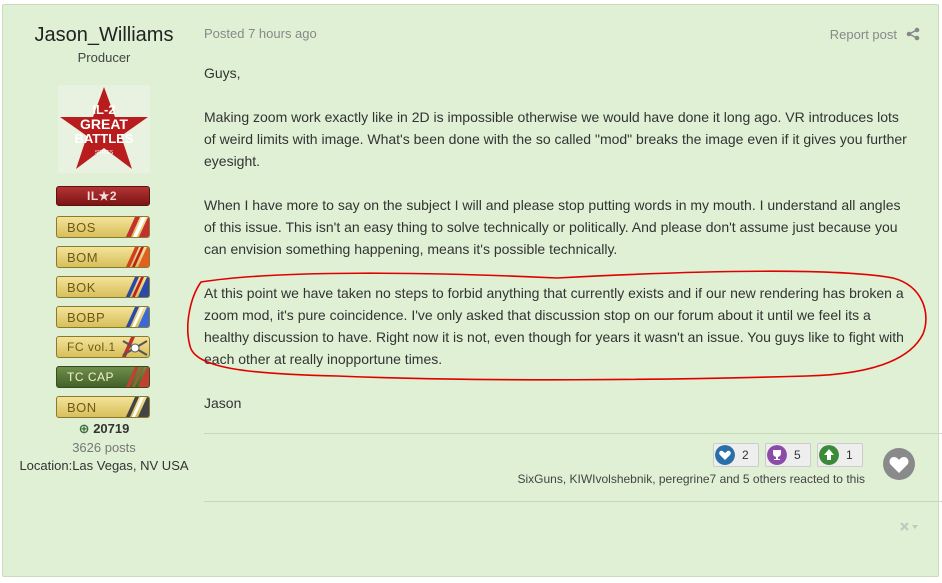 The image size is (942, 583). What do you see at coordinates (863, 34) in the screenshot?
I see `report-post-link: Report post` at bounding box center [863, 34].